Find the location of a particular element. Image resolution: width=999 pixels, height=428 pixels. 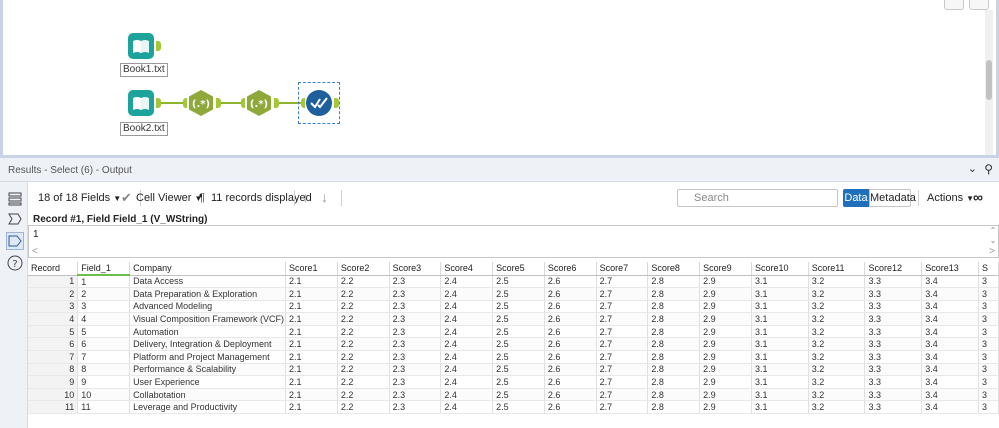

regex-tool-2: (.*) is located at coordinates (259, 103).